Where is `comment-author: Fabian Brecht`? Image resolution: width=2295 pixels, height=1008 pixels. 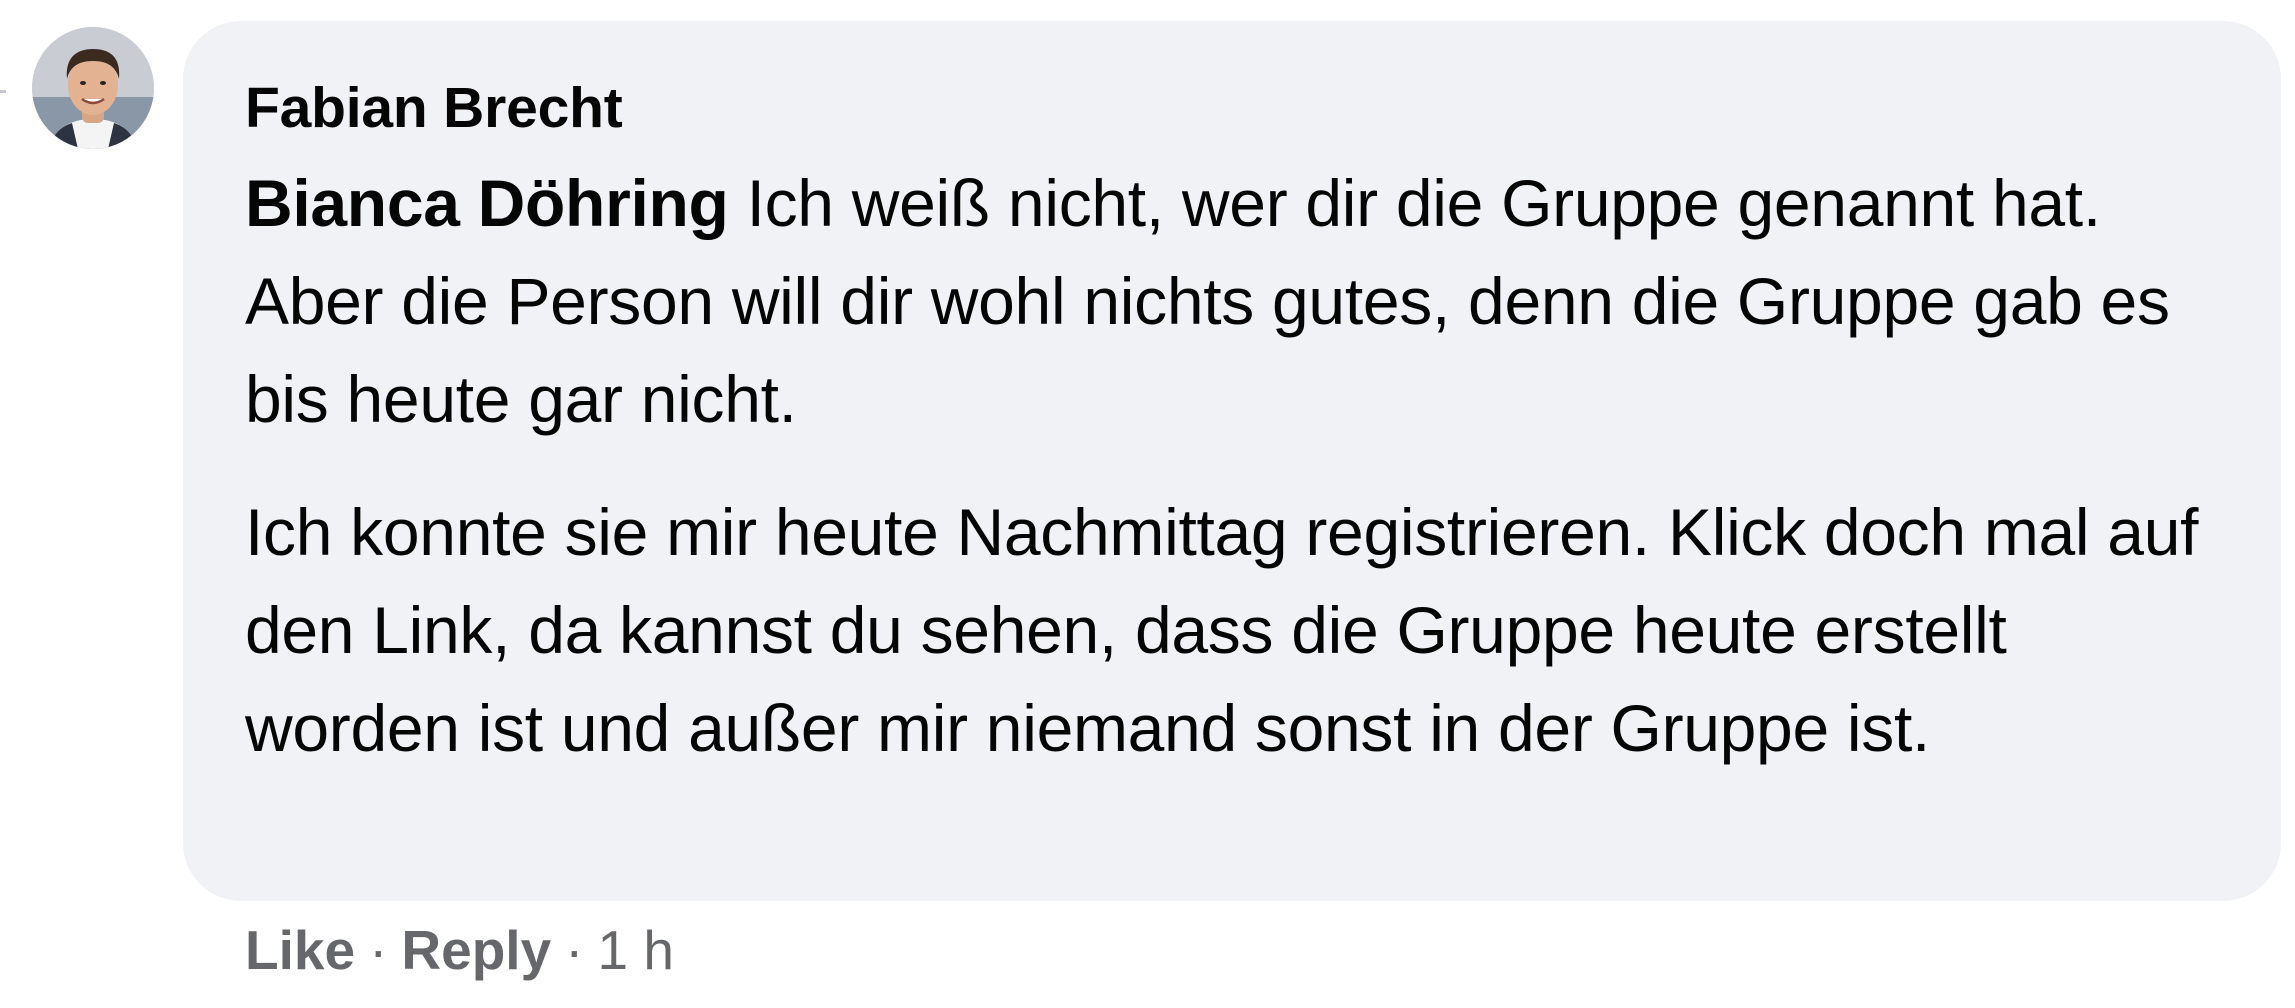 comment-author: Fabian Brecht is located at coordinates (1233, 108).